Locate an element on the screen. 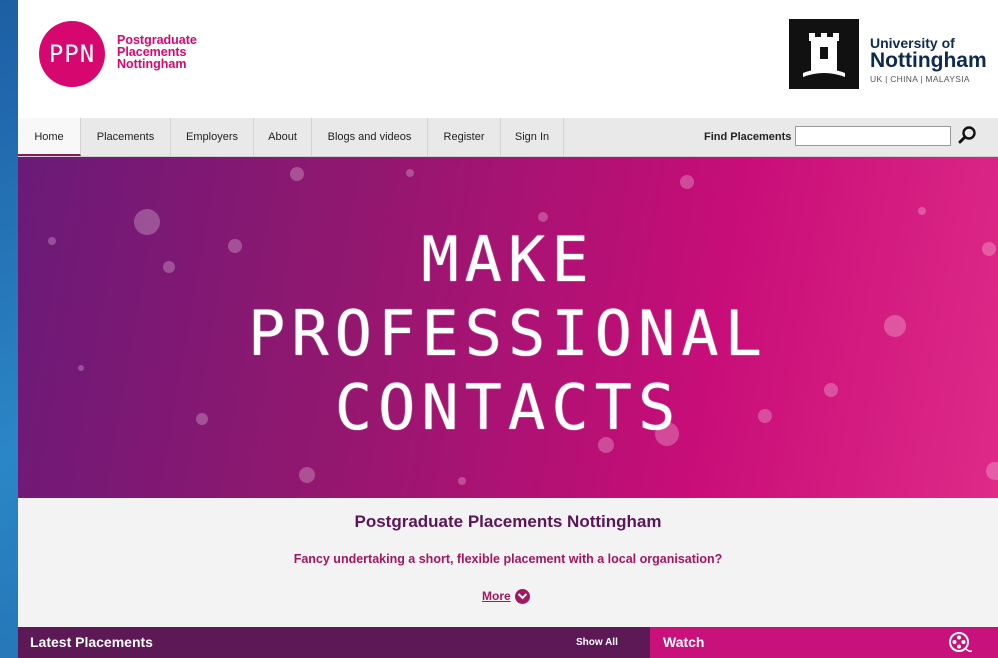 This screenshot has width=998, height=658. search-icon is located at coordinates (968, 135).